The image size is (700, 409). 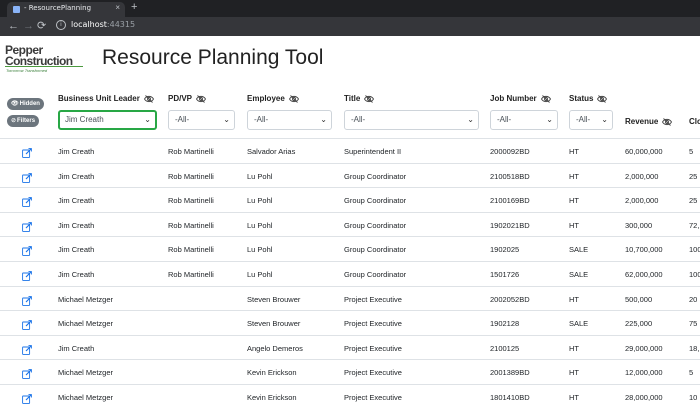 What do you see at coordinates (376, 26) in the screenshot?
I see `address-bar: i localhost:44315` at bounding box center [376, 26].